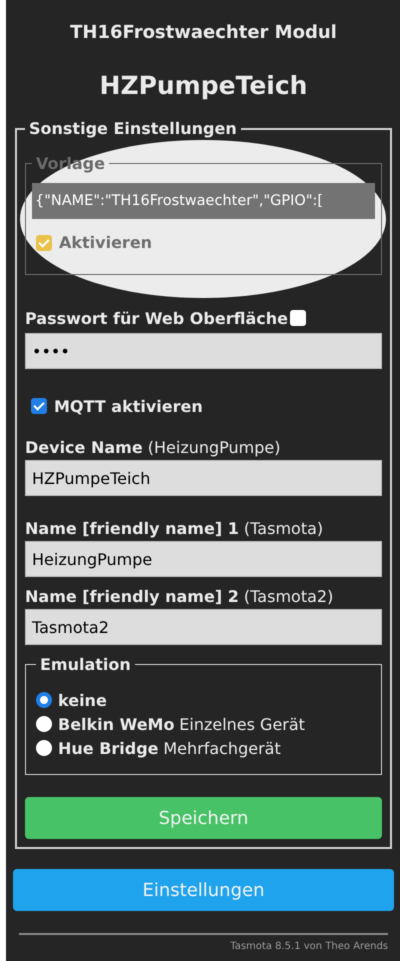 Image resolution: width=400 pixels, height=961 pixels. Describe the element at coordinates (309, 946) in the screenshot. I see `footer-text: Tasmota 8.5.1 von Theo Arends` at that location.